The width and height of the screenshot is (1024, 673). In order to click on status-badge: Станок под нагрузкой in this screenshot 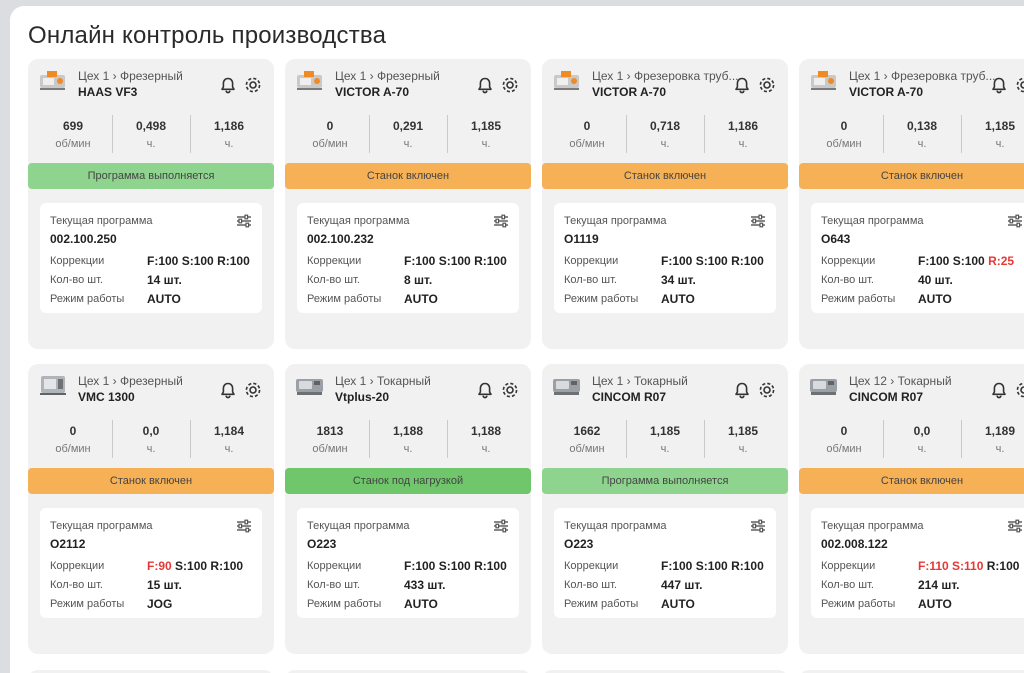, I will do `click(408, 481)`.